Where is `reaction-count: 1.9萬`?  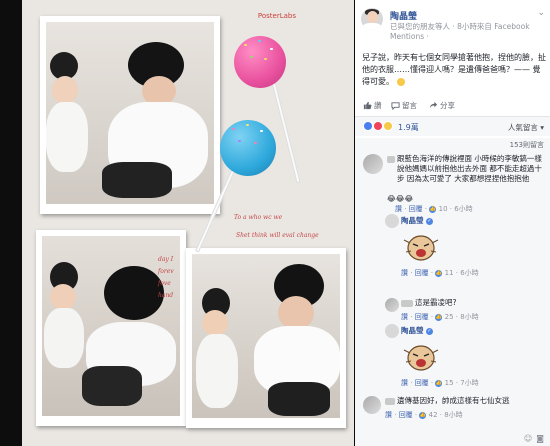 reaction-count: 1.9萬 is located at coordinates (408, 127).